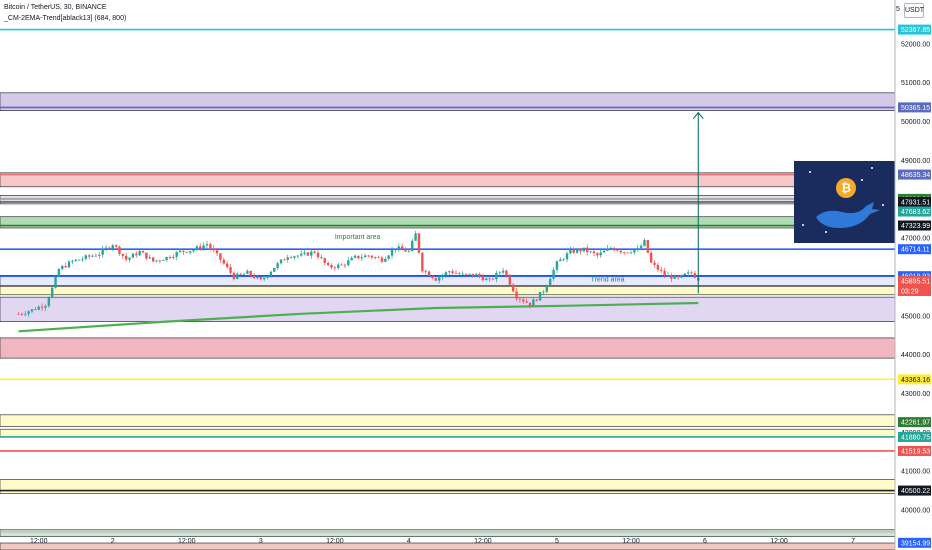 This screenshot has width=932, height=550. What do you see at coordinates (409, 541) in the screenshot?
I see `time-tick-label: 4` at bounding box center [409, 541].